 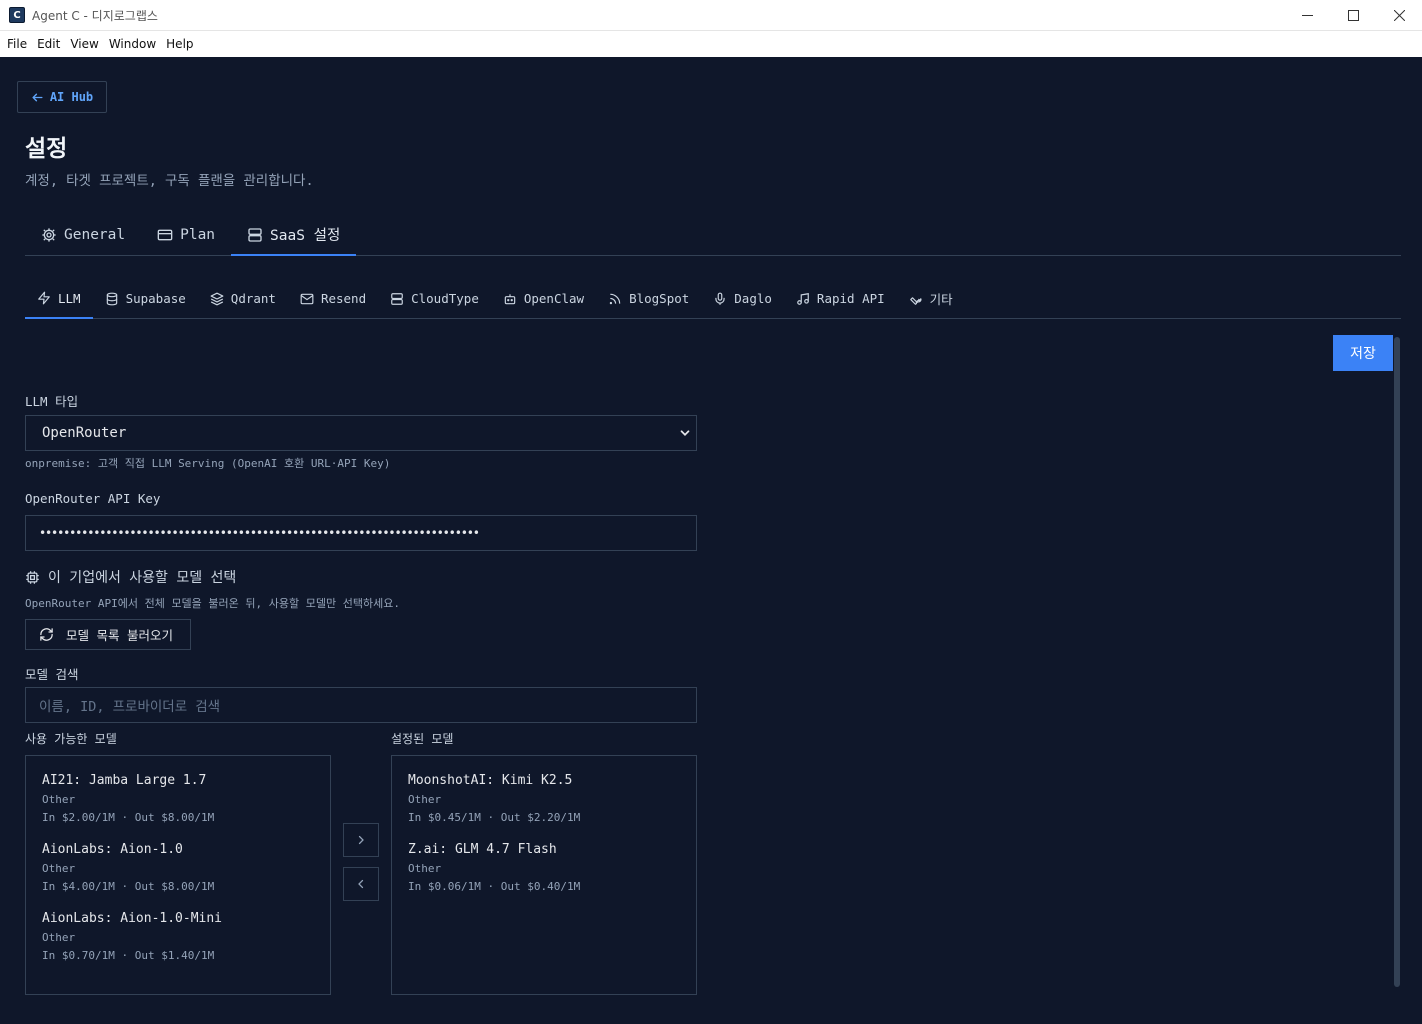 What do you see at coordinates (124, 780) in the screenshot?
I see `model-name: AI21: Jamba Large 1.7` at bounding box center [124, 780].